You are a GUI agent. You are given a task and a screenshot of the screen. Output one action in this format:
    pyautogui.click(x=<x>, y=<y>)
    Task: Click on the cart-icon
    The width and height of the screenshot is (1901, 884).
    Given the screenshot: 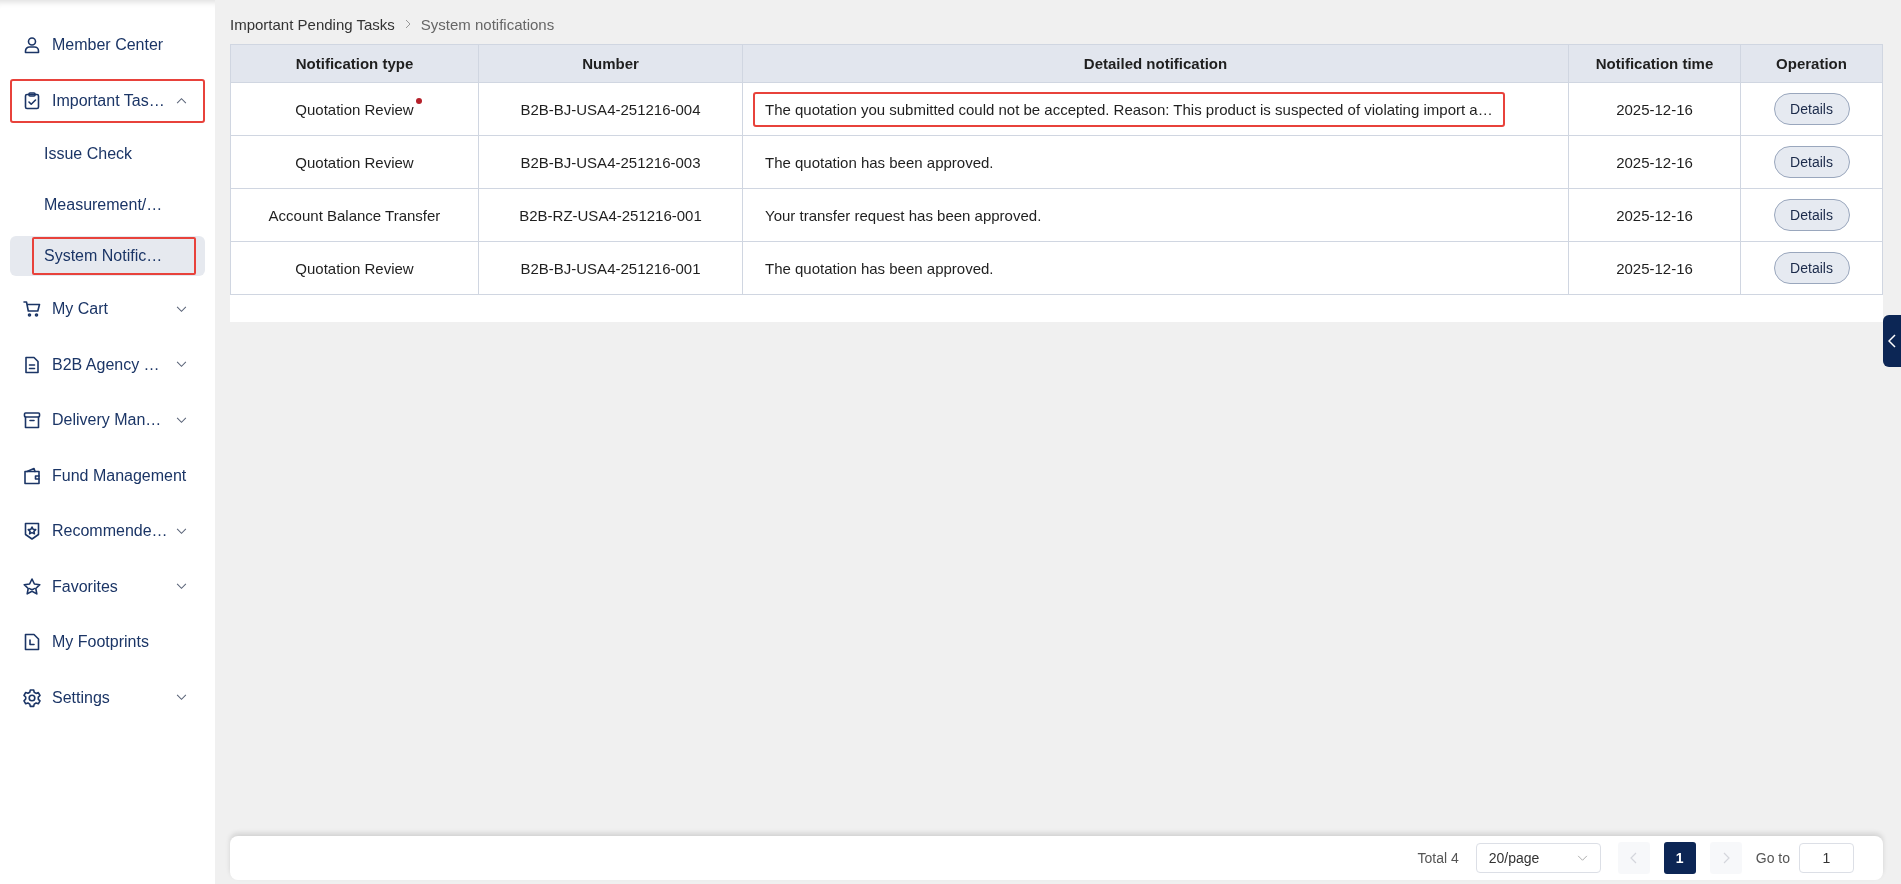 What is the action you would take?
    pyautogui.click(x=32, y=309)
    